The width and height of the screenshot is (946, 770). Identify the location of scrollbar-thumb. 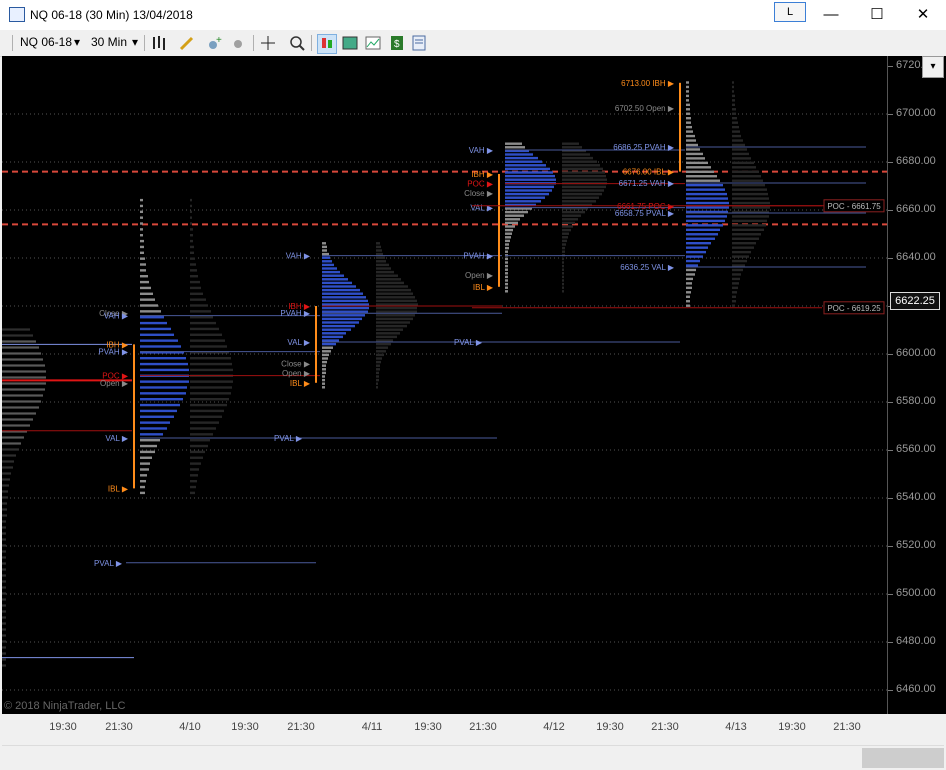
(903, 758).